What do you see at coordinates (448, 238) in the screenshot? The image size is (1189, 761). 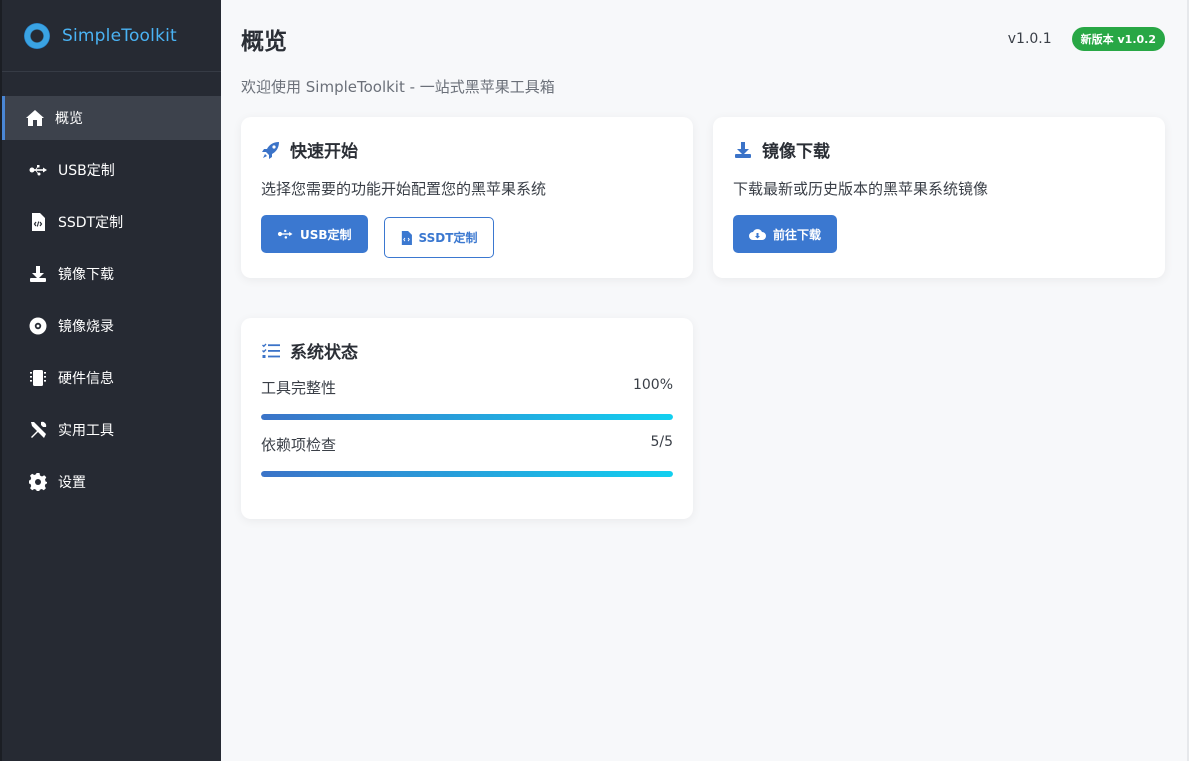 I see `ssdt-custom-button-label: SSDT定制` at bounding box center [448, 238].